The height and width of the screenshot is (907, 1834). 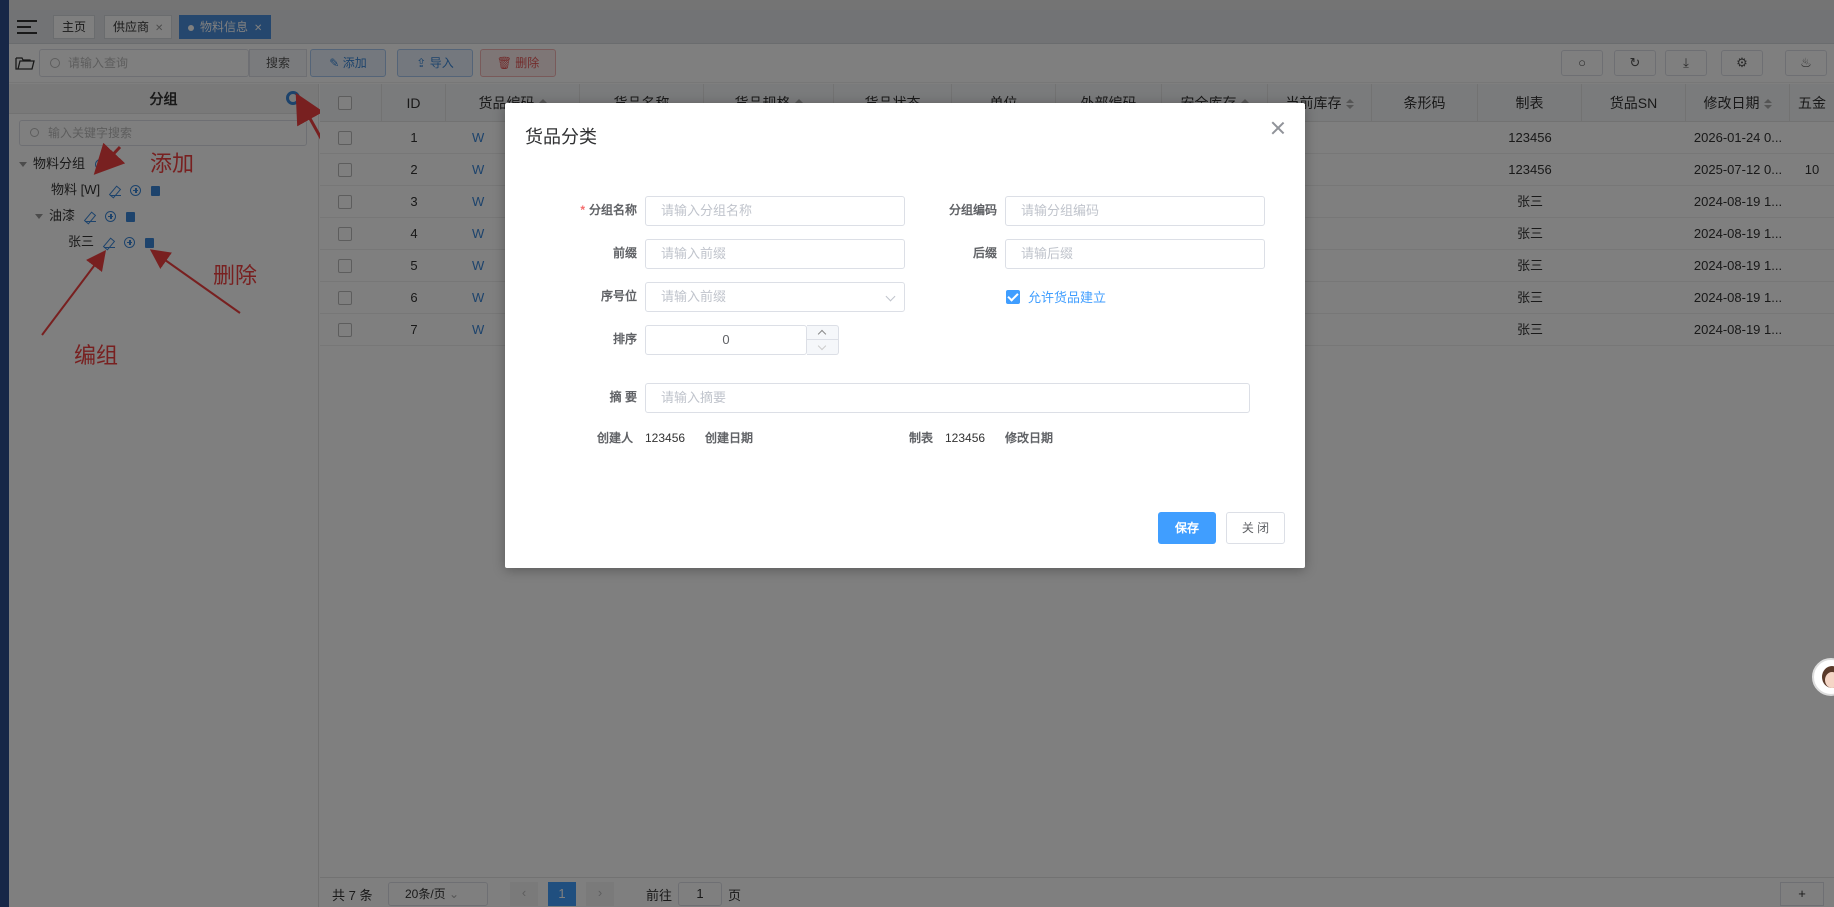 What do you see at coordinates (608, 210) in the screenshot?
I see `group-name-label: * 分组名称` at bounding box center [608, 210].